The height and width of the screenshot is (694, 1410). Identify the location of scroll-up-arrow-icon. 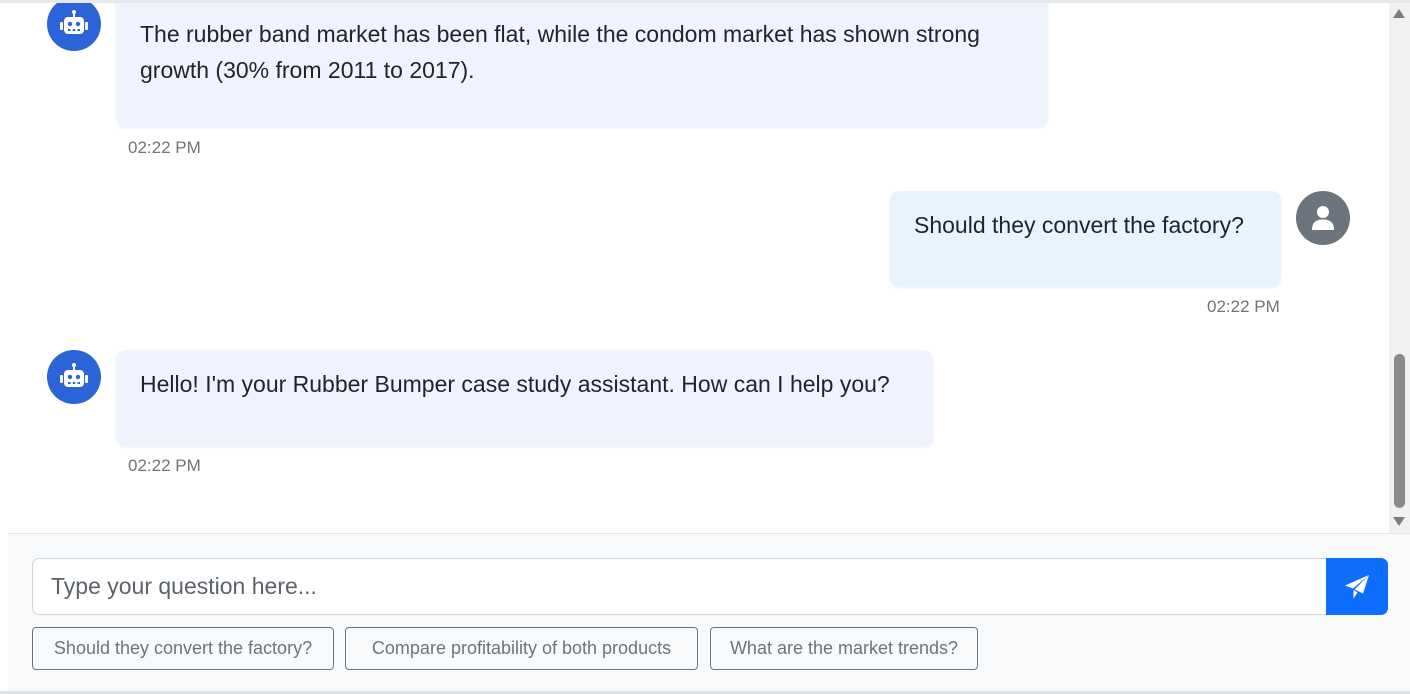
(1399, 13).